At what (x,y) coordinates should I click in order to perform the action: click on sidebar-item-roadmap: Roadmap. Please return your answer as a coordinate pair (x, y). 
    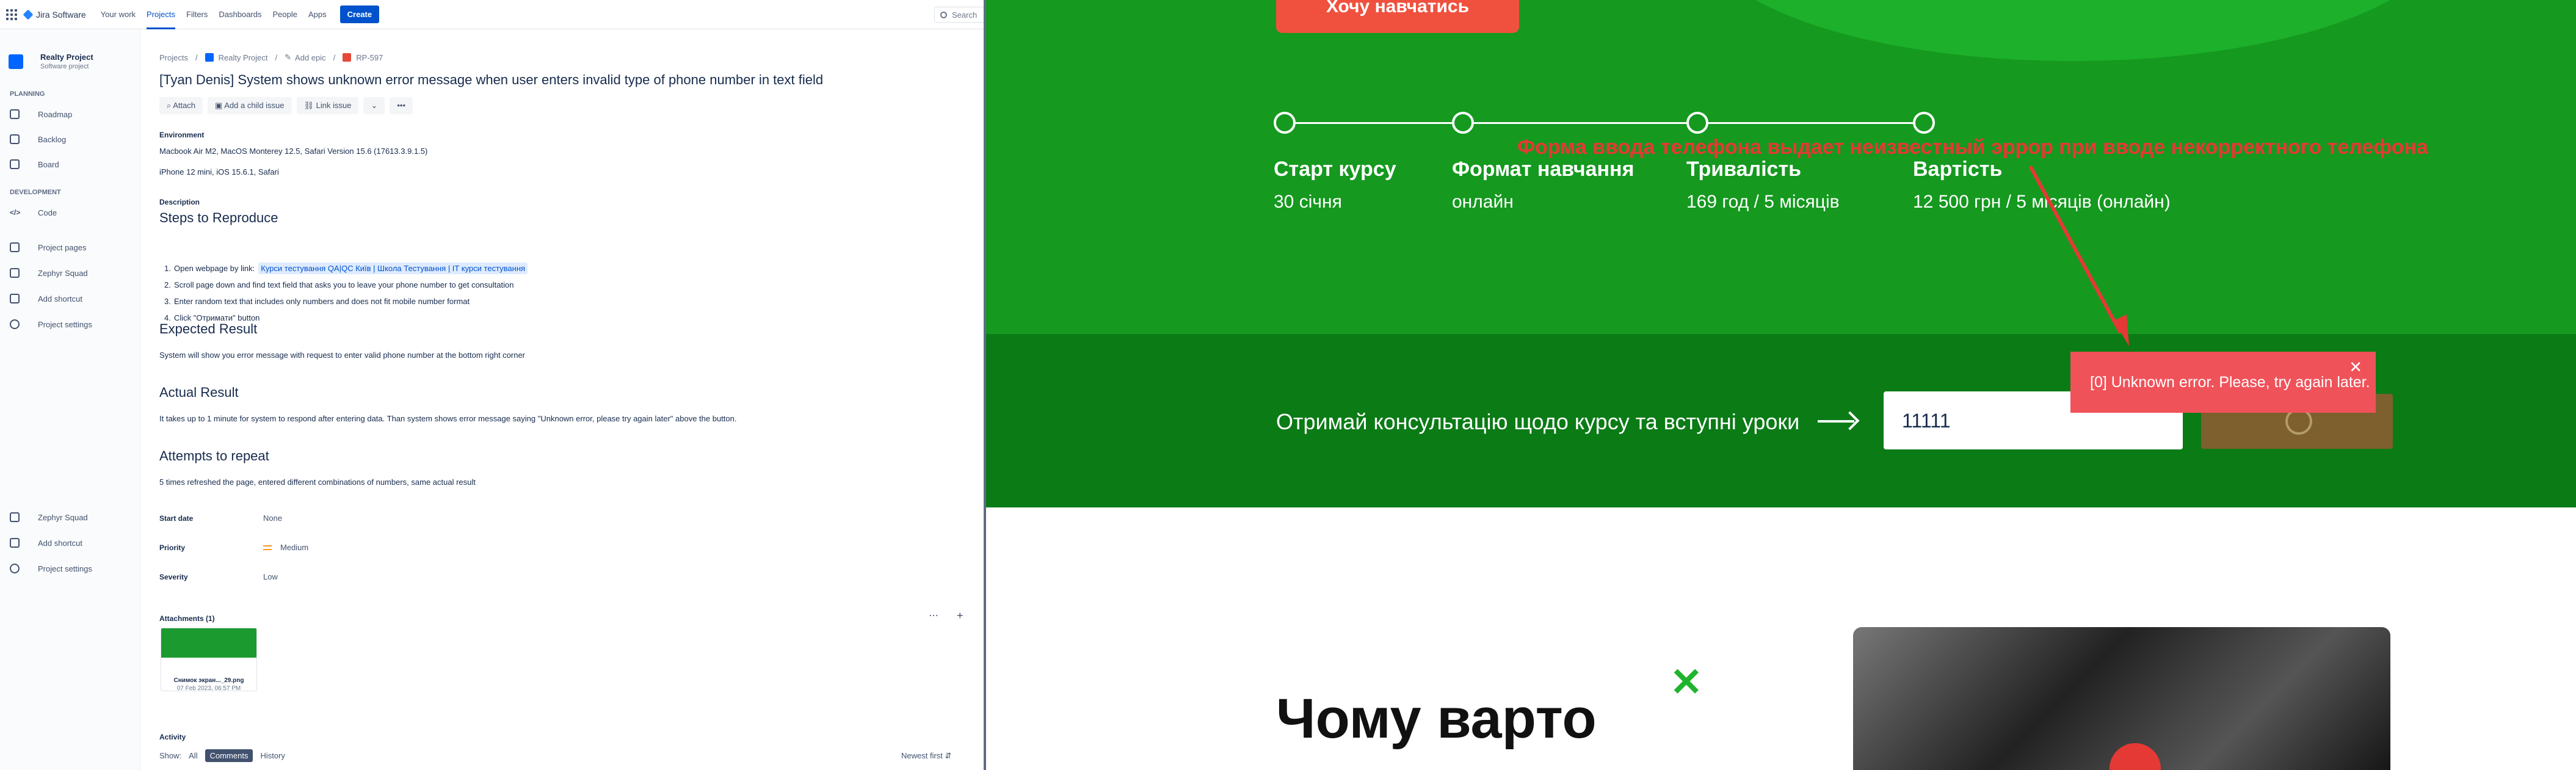
    Looking at the image, I should click on (41, 114).